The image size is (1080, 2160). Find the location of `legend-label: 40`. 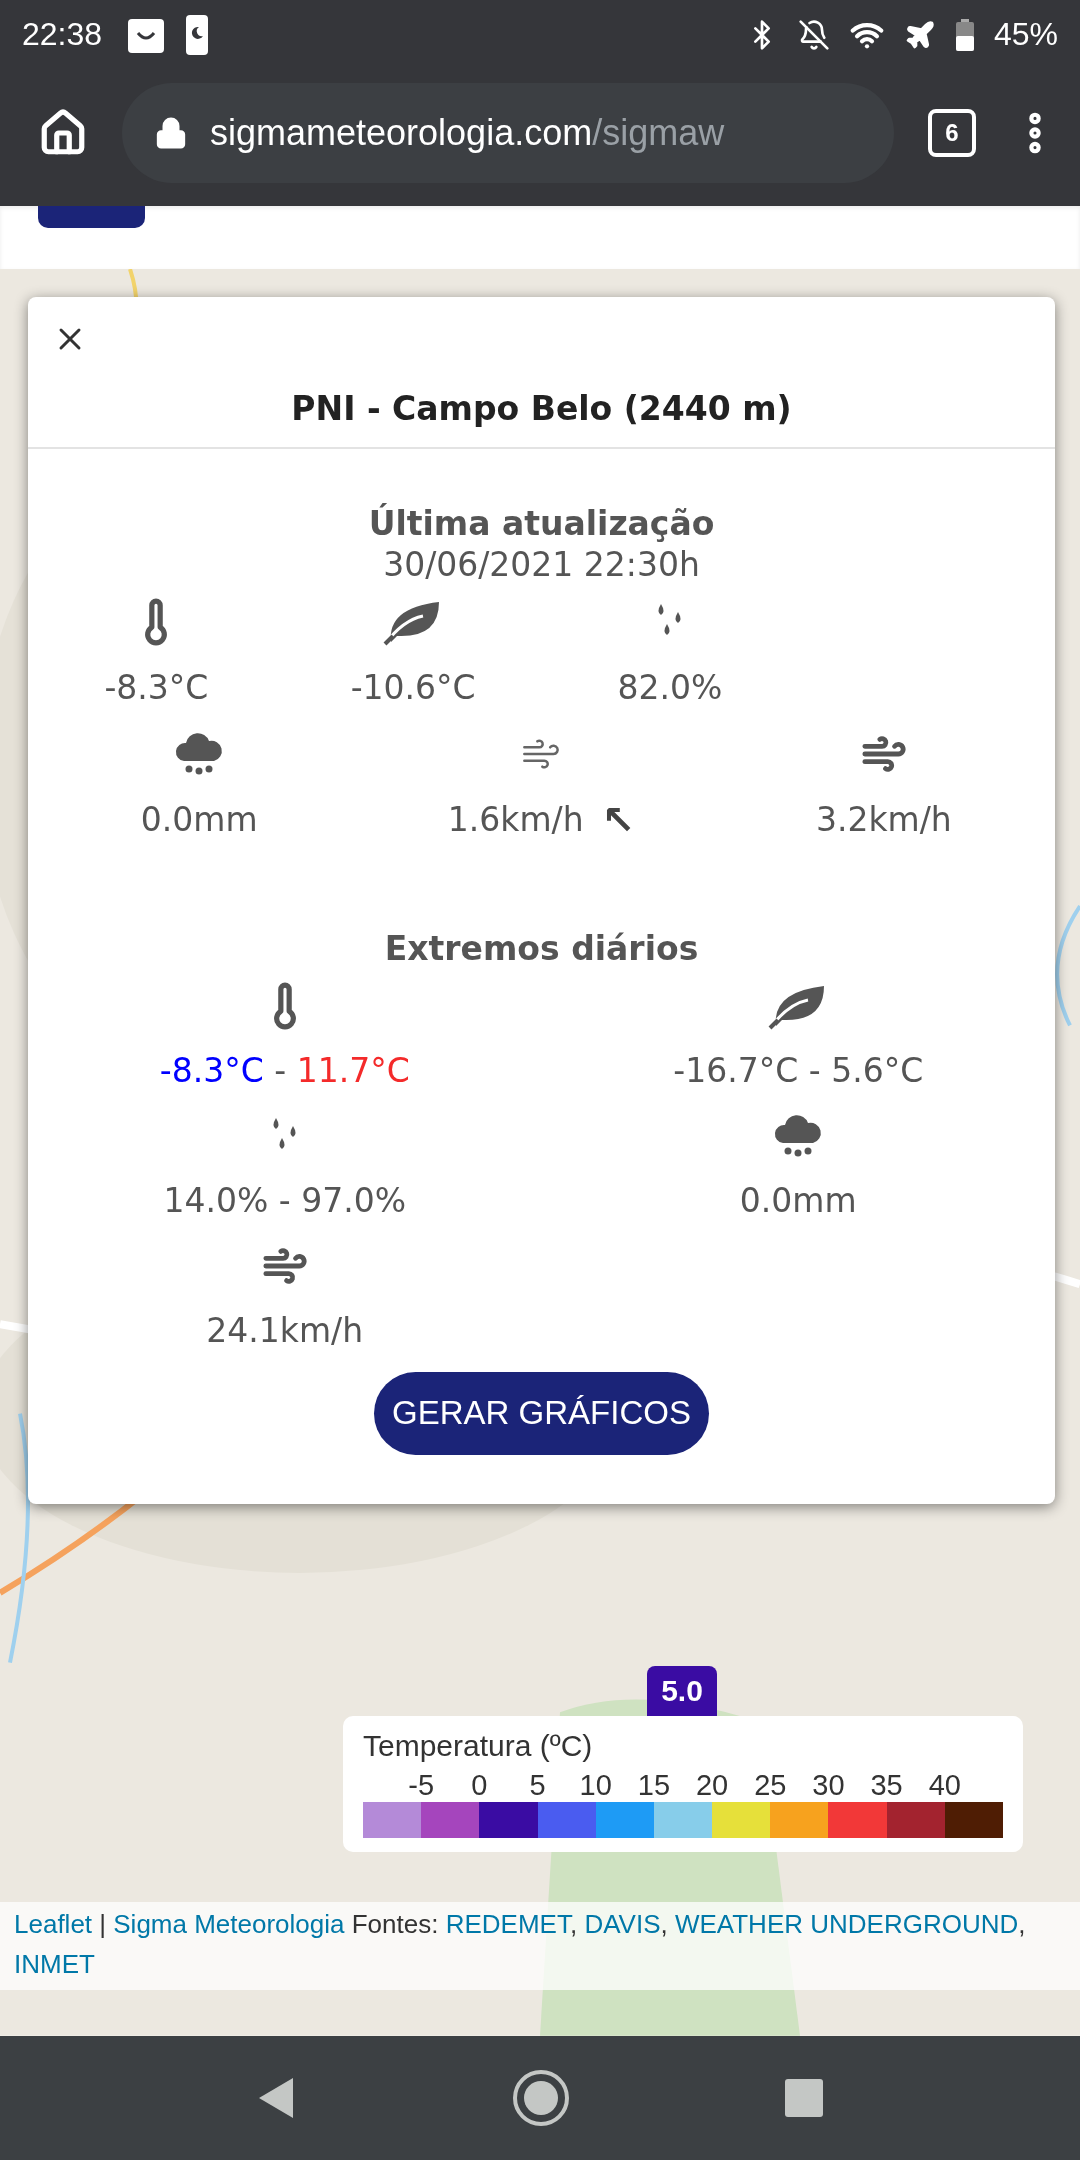

legend-label: 40 is located at coordinates (944, 1785).